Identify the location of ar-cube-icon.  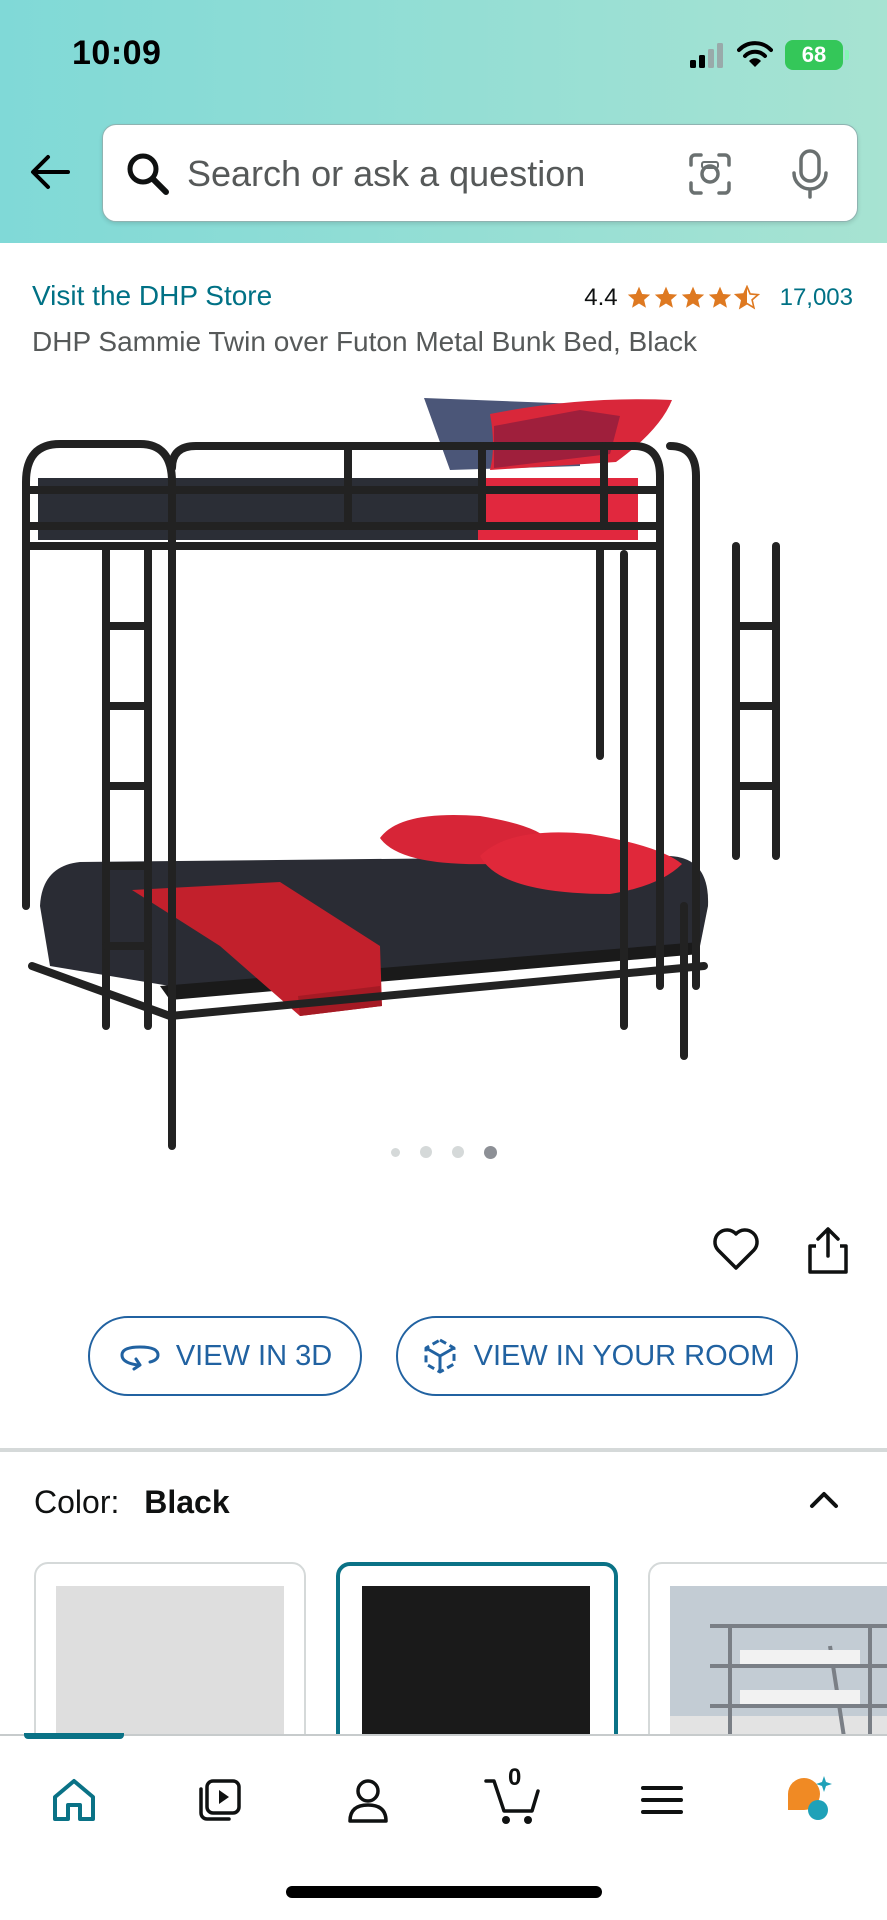
(440, 1356).